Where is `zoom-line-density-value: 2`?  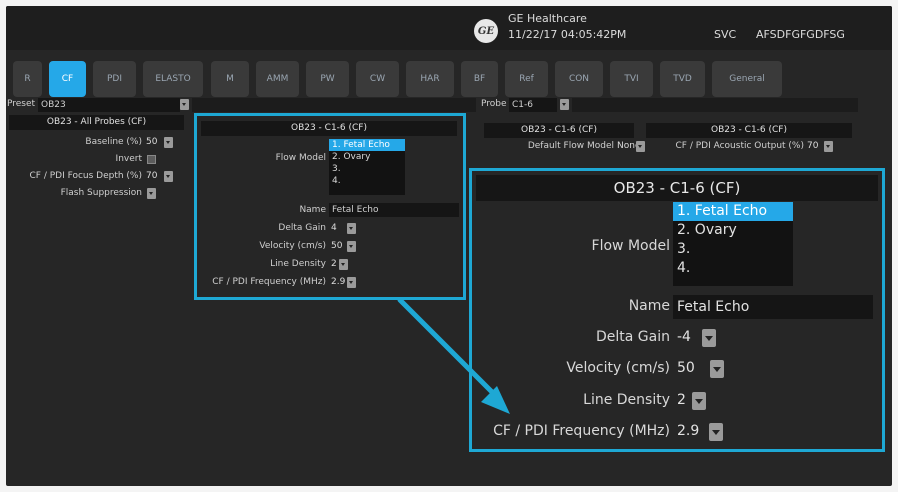 zoom-line-density-value: 2 is located at coordinates (681, 400).